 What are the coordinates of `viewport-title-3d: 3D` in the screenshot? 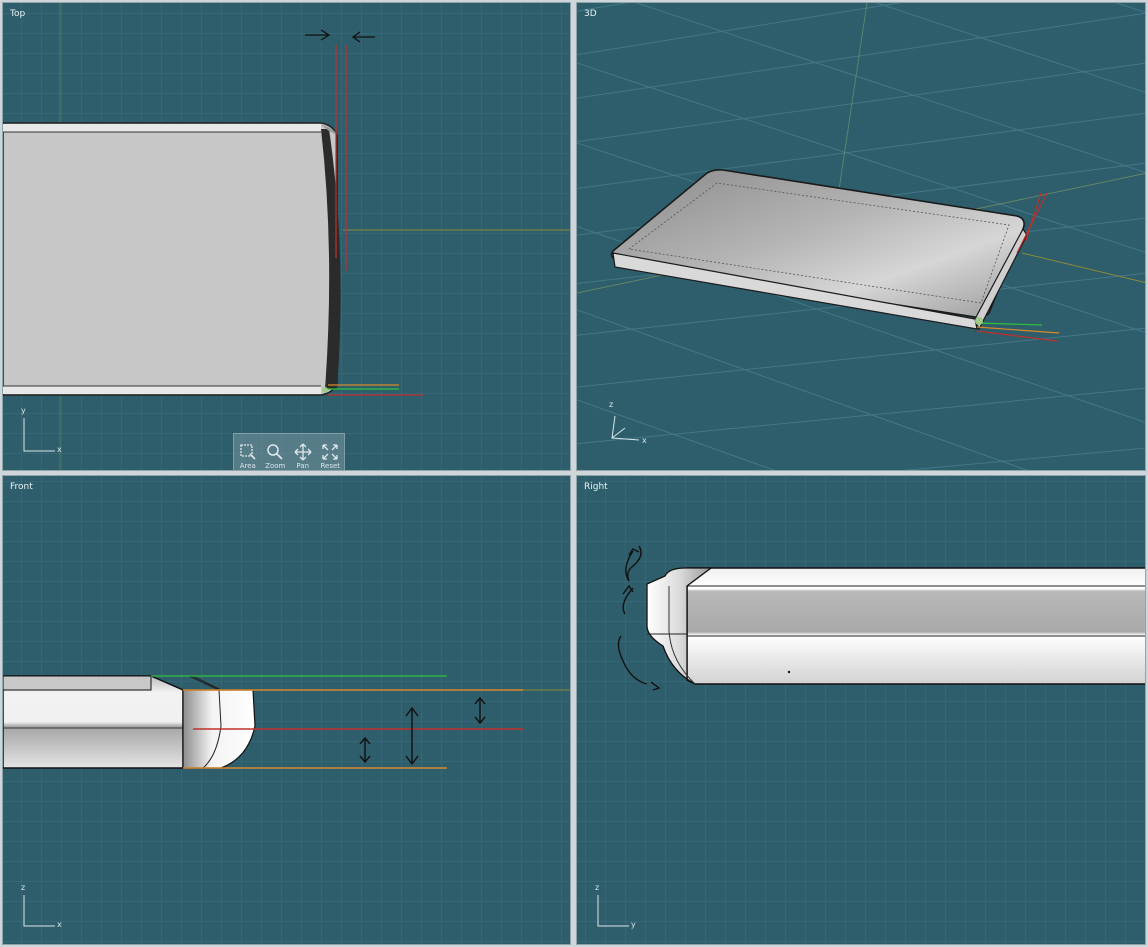 It's located at (590, 14).